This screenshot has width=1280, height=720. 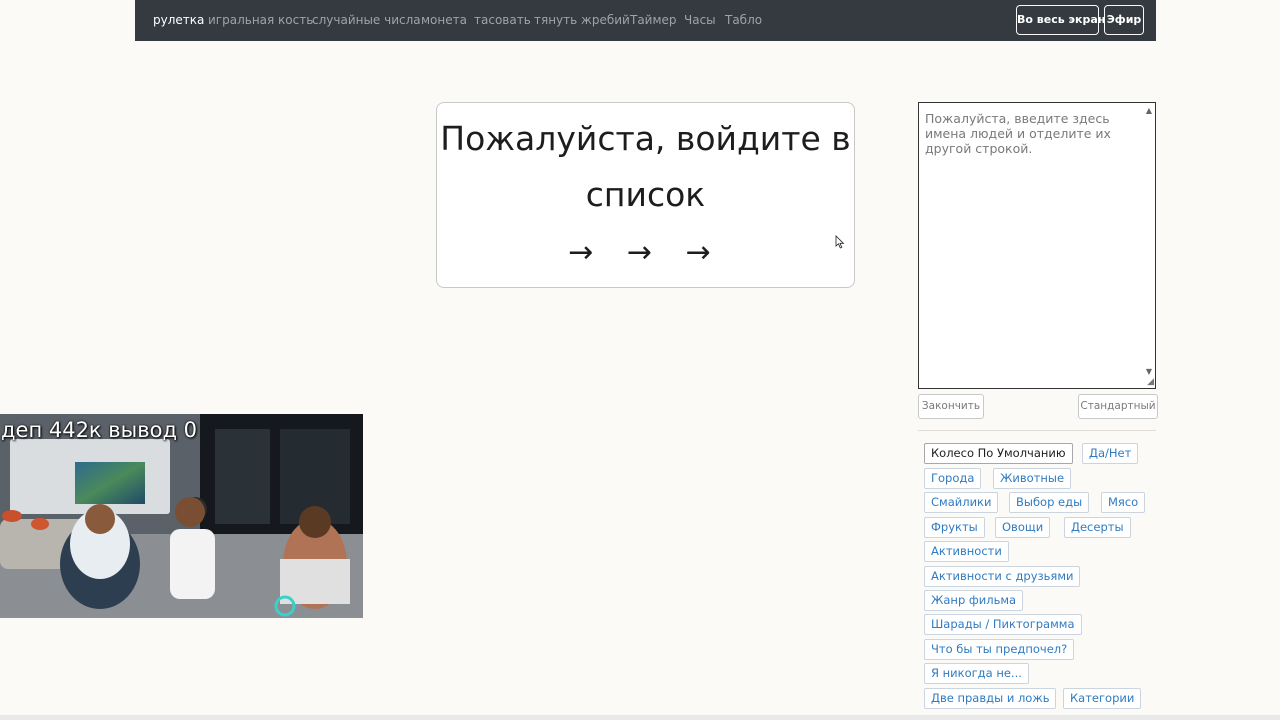 I want to click on preset-animals: Животные, so click(x=1032, y=478).